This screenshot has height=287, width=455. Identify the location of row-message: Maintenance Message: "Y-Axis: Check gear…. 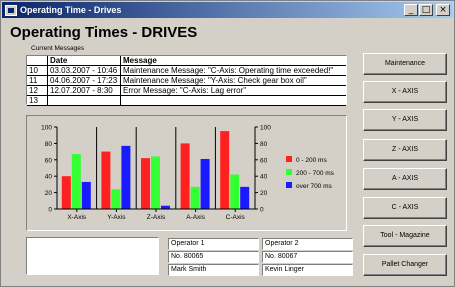
(233, 80).